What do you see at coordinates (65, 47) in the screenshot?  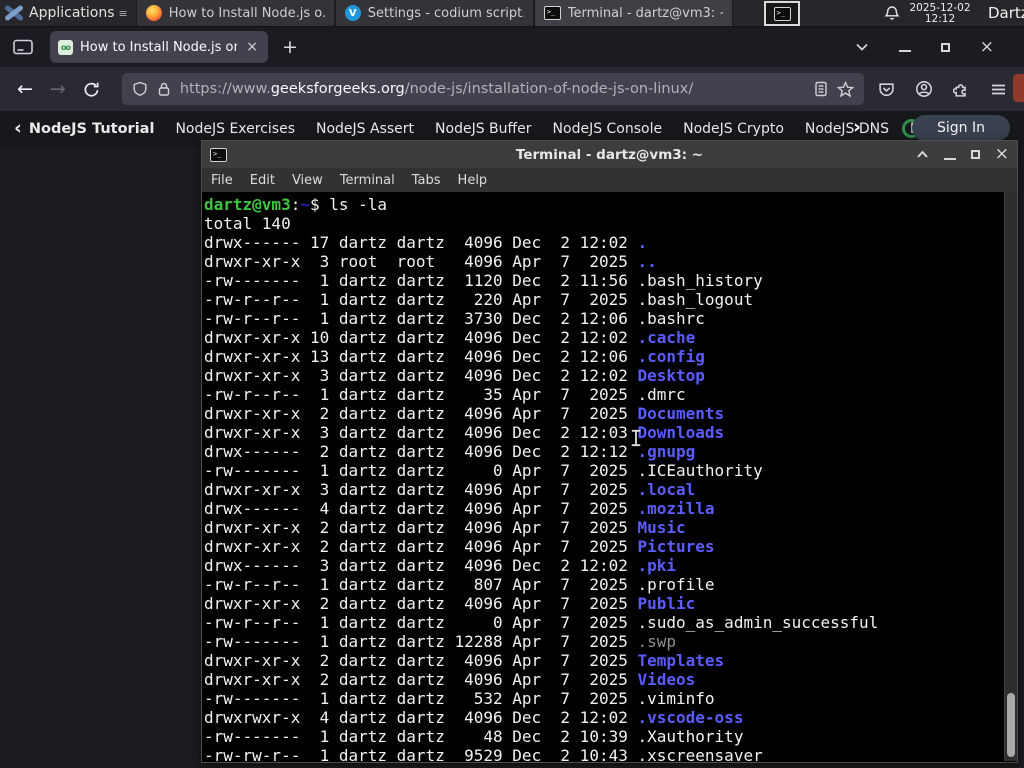 I see `geeksforgeeks-favicon: oo` at bounding box center [65, 47].